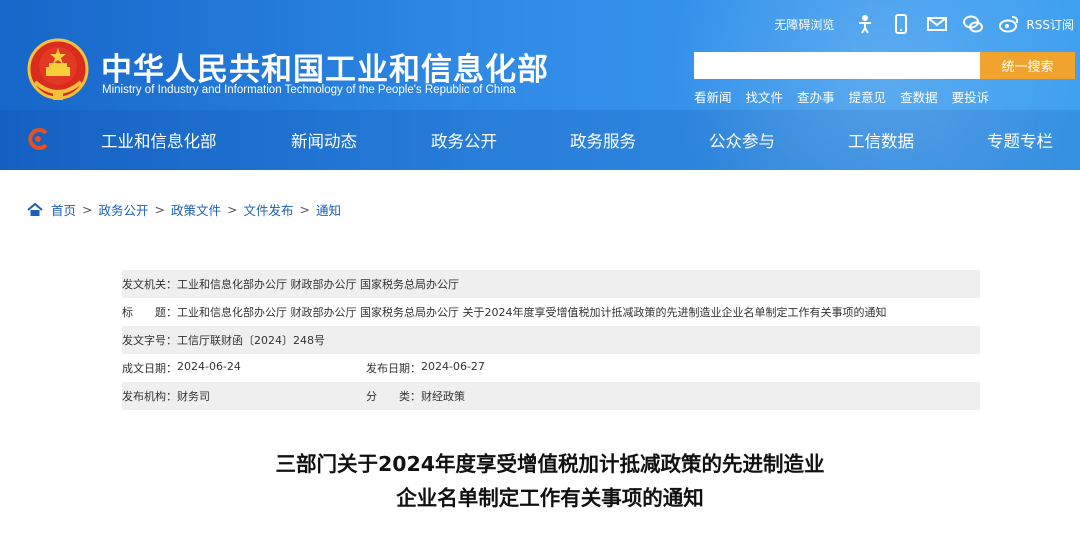  What do you see at coordinates (865, 24) in the screenshot?
I see `accessibility-icon` at bounding box center [865, 24].